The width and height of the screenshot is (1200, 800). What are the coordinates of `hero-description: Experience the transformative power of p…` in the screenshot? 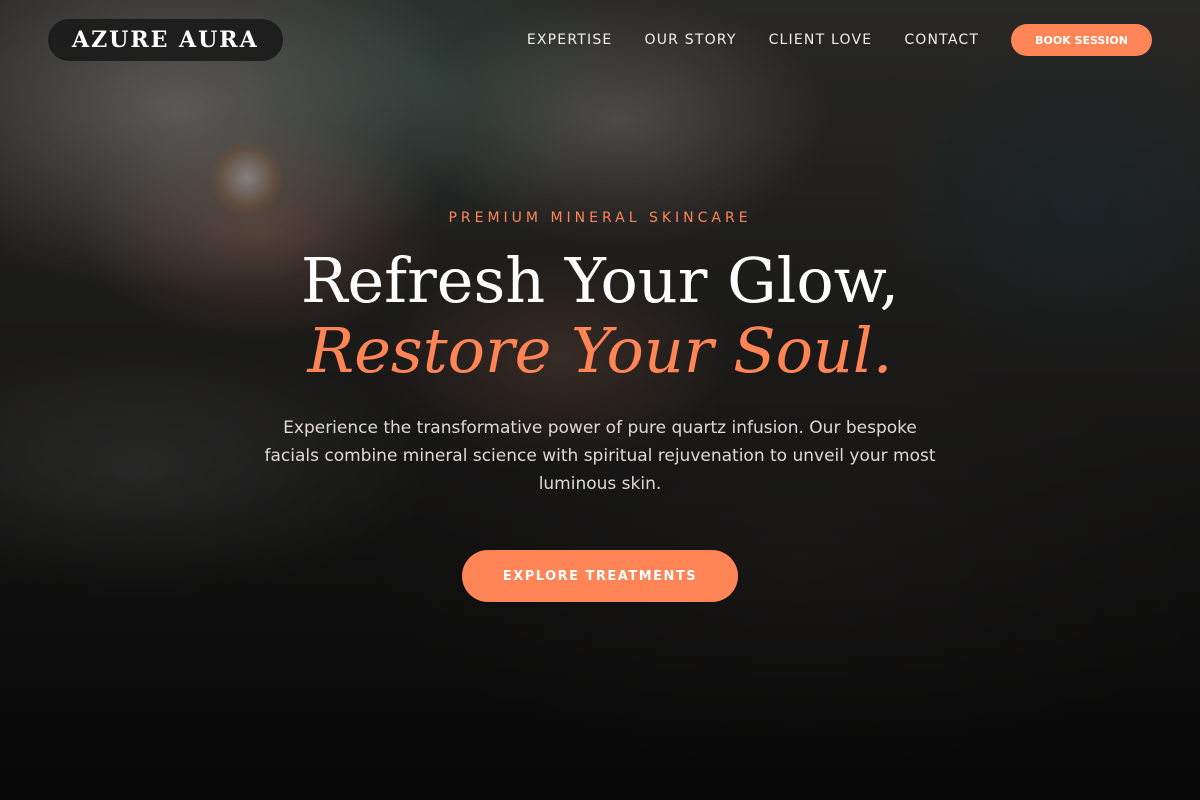 It's located at (600, 456).